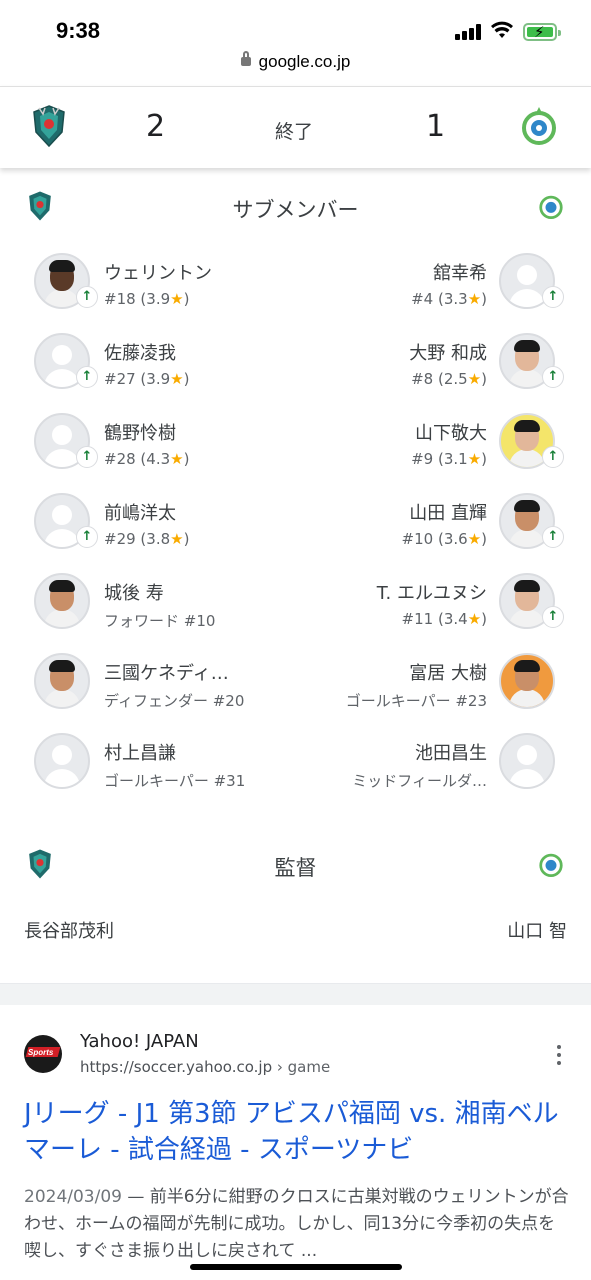 This screenshot has width=591, height=1280. I want to click on result-url: https://soccer.yahoo.co.jp › game, so click(205, 1067).